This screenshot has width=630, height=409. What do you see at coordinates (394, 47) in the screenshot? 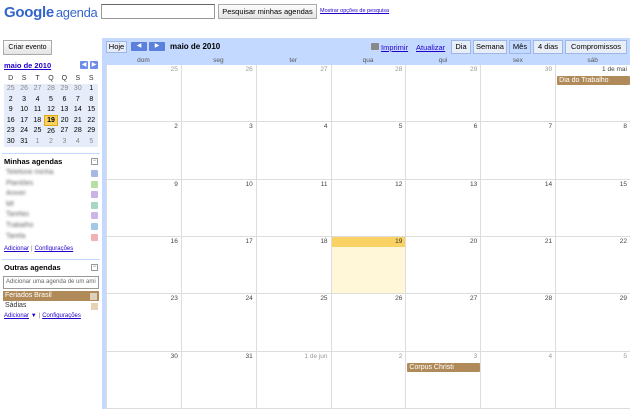
I see `print-link: Imprimir` at bounding box center [394, 47].